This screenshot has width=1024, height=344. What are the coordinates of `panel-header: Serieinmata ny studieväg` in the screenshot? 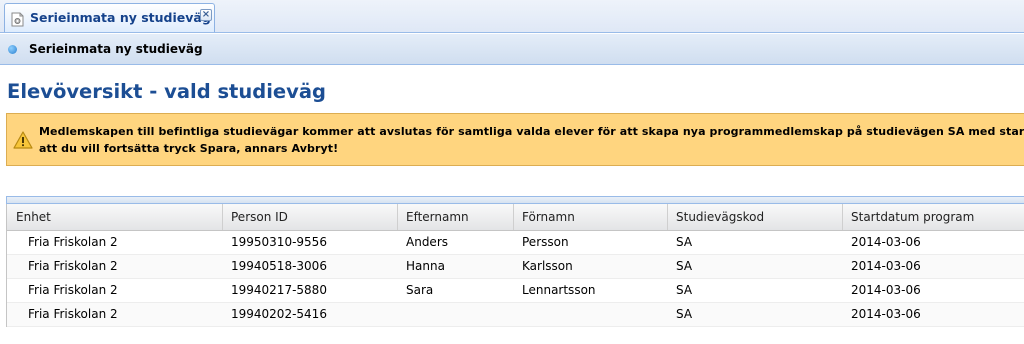 It's located at (512, 49).